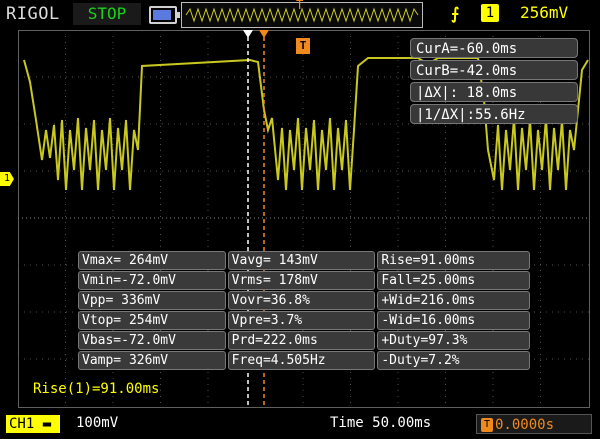 The width and height of the screenshot is (600, 439). I want to click on bottom-status-bar: CH1 ▬ 100mV Time 50.00ms T 0.0000s, so click(300, 425).